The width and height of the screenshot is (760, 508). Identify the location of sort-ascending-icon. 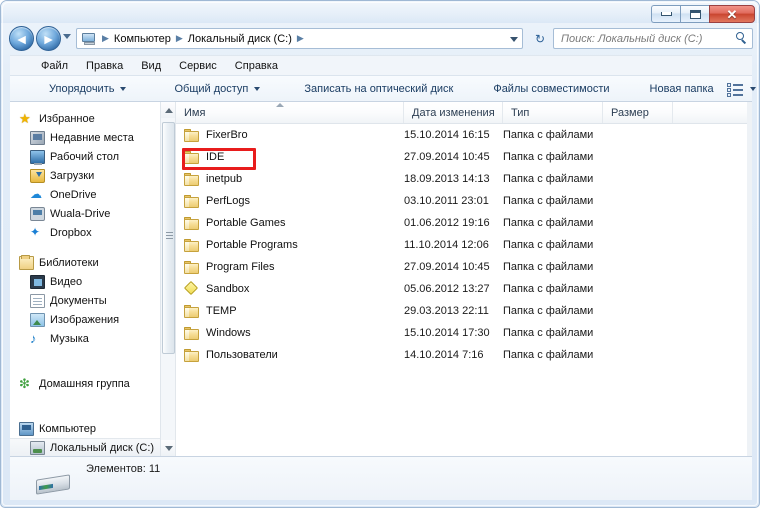
(280, 105).